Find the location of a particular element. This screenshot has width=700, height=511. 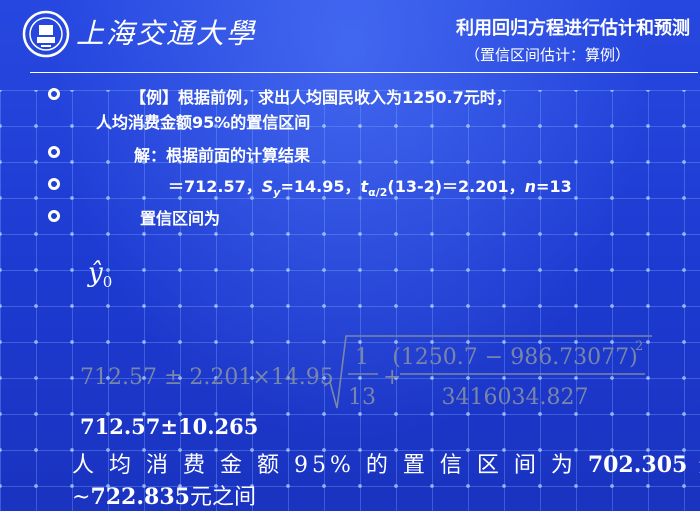

slide-title: 利用回归方程进行估计和预测 is located at coordinates (573, 28).